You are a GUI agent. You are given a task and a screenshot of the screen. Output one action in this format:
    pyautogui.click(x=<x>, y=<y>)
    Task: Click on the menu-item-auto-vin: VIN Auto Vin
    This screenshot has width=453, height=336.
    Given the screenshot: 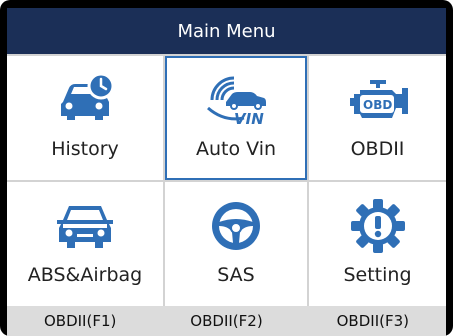 What is the action you would take?
    pyautogui.click(x=236, y=118)
    